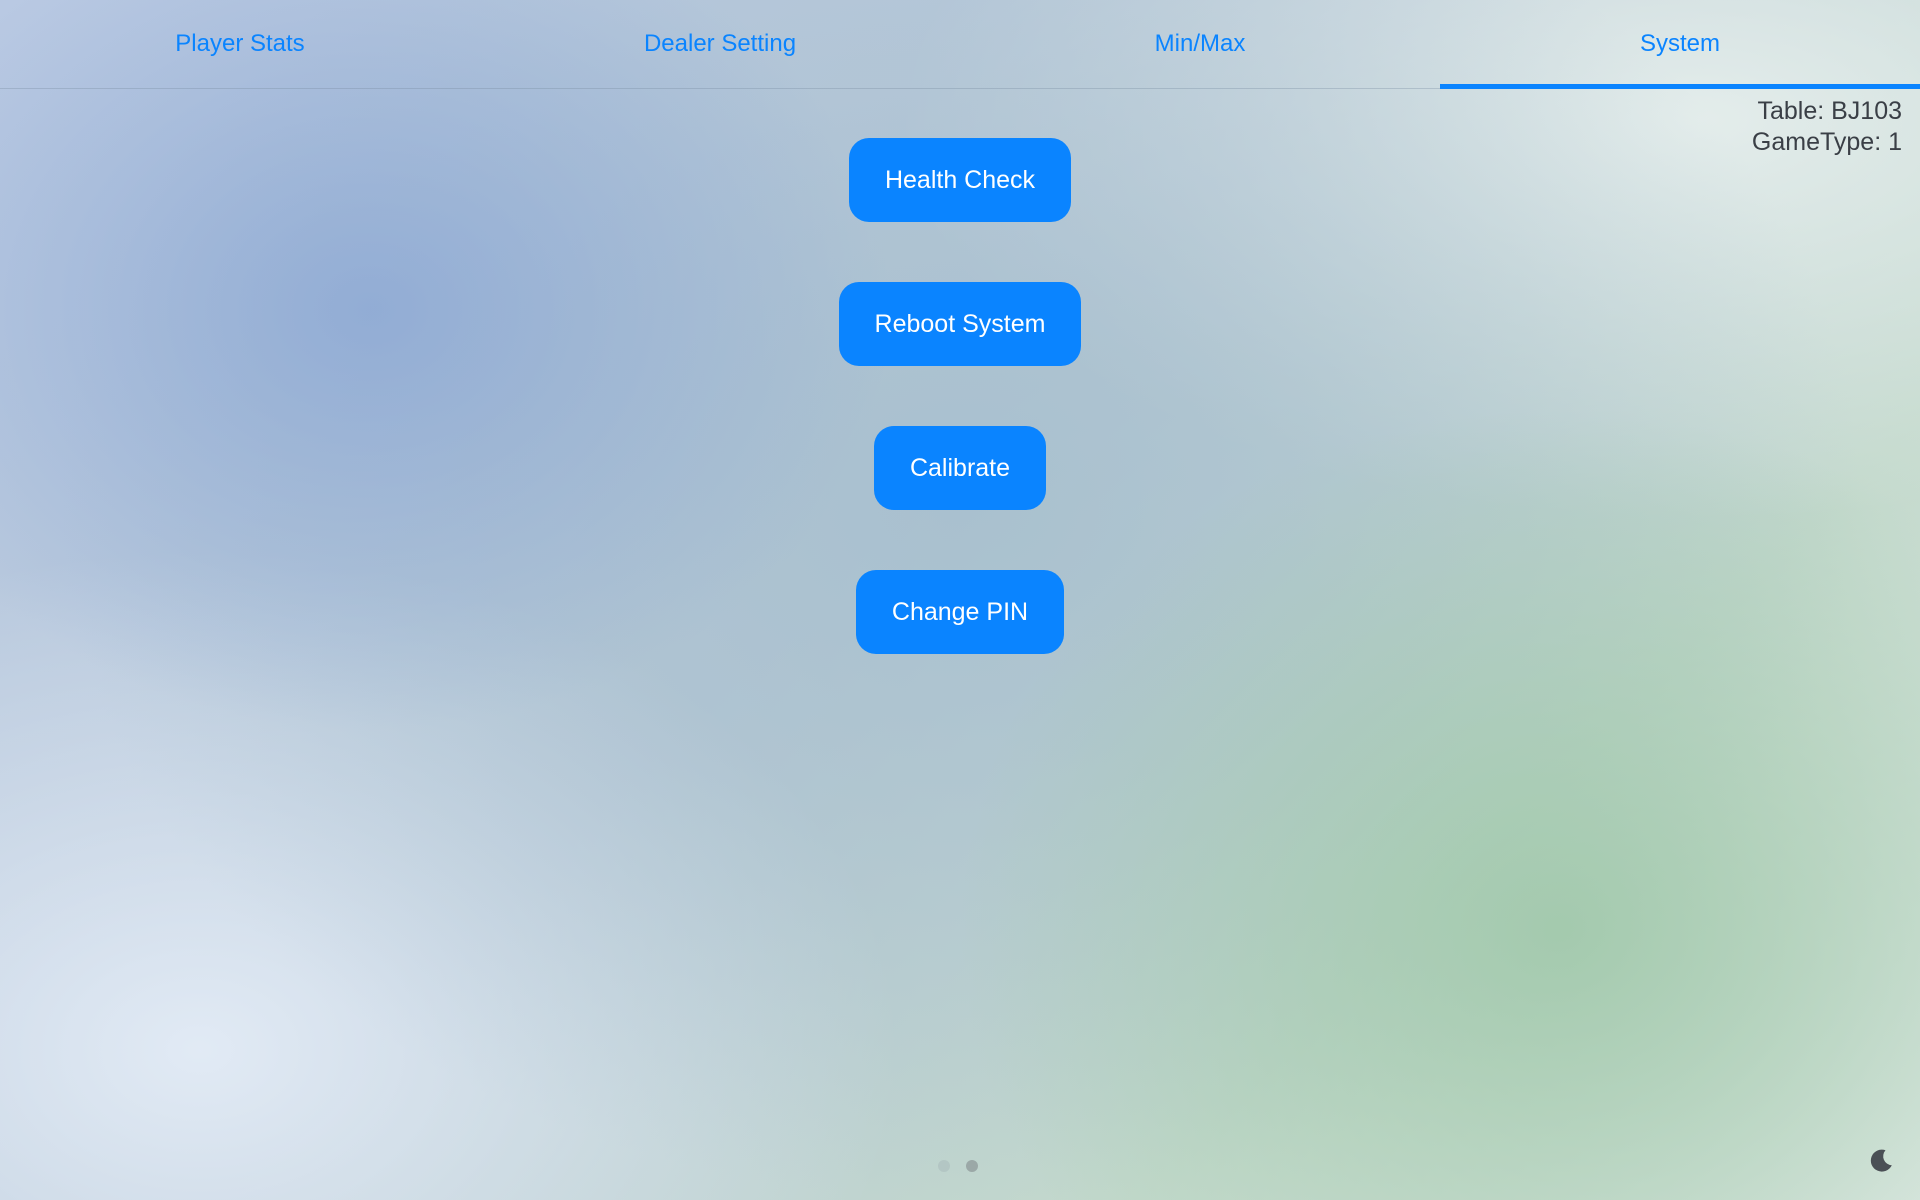 This screenshot has width=1920, height=1200. I want to click on moon-icon, so click(1881, 1161).